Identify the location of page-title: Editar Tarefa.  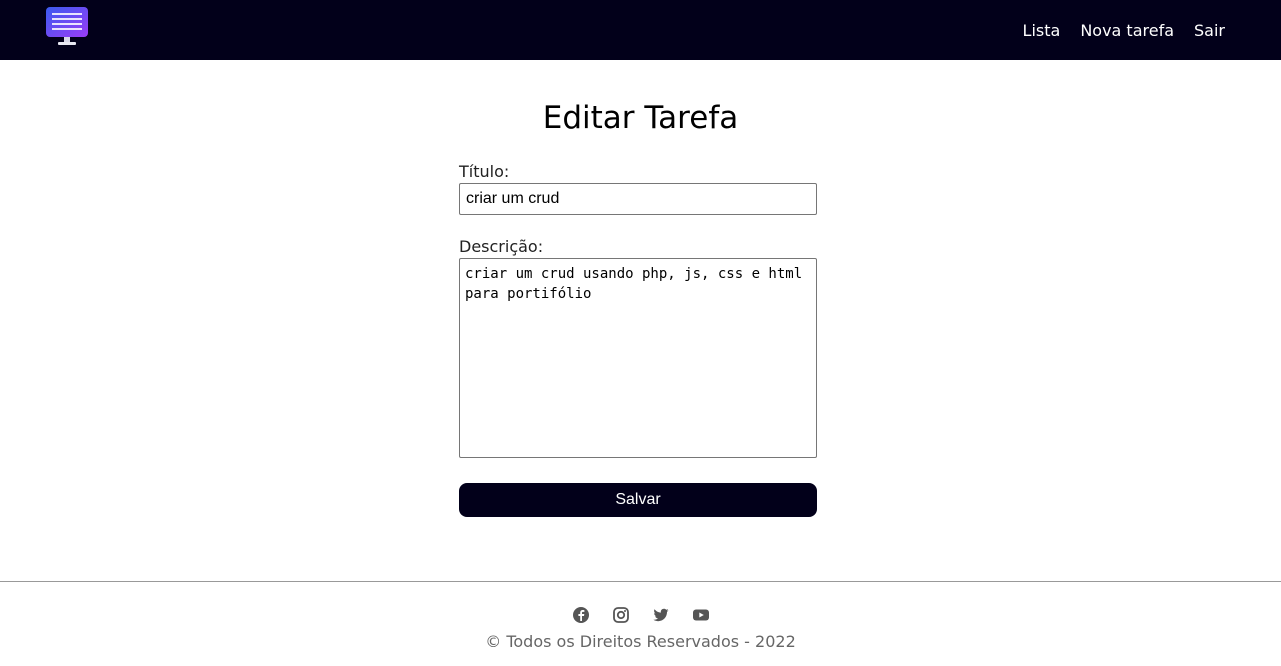
(640, 118).